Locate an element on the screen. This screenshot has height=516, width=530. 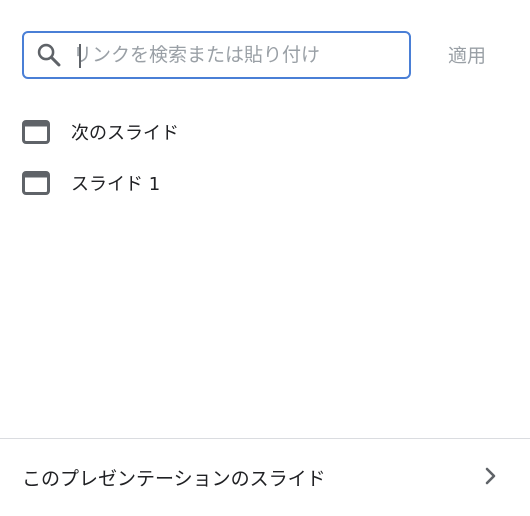
footer-label: このプレゼンテーションのスライド is located at coordinates (174, 479).